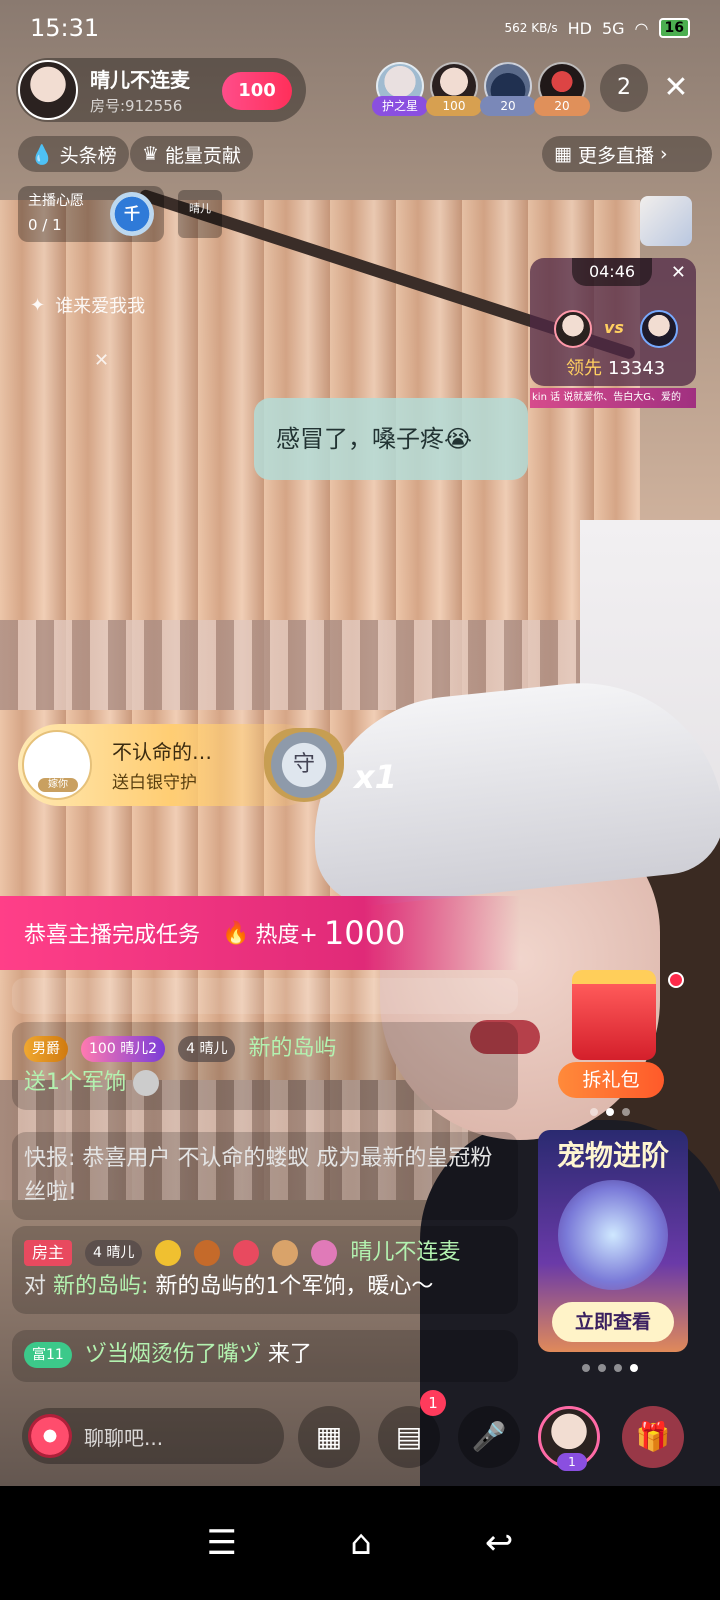 Image resolution: width=720 pixels, height=1600 pixels. What do you see at coordinates (454, 106) in the screenshot?
I see `viewer-tag: 100` at bounding box center [454, 106].